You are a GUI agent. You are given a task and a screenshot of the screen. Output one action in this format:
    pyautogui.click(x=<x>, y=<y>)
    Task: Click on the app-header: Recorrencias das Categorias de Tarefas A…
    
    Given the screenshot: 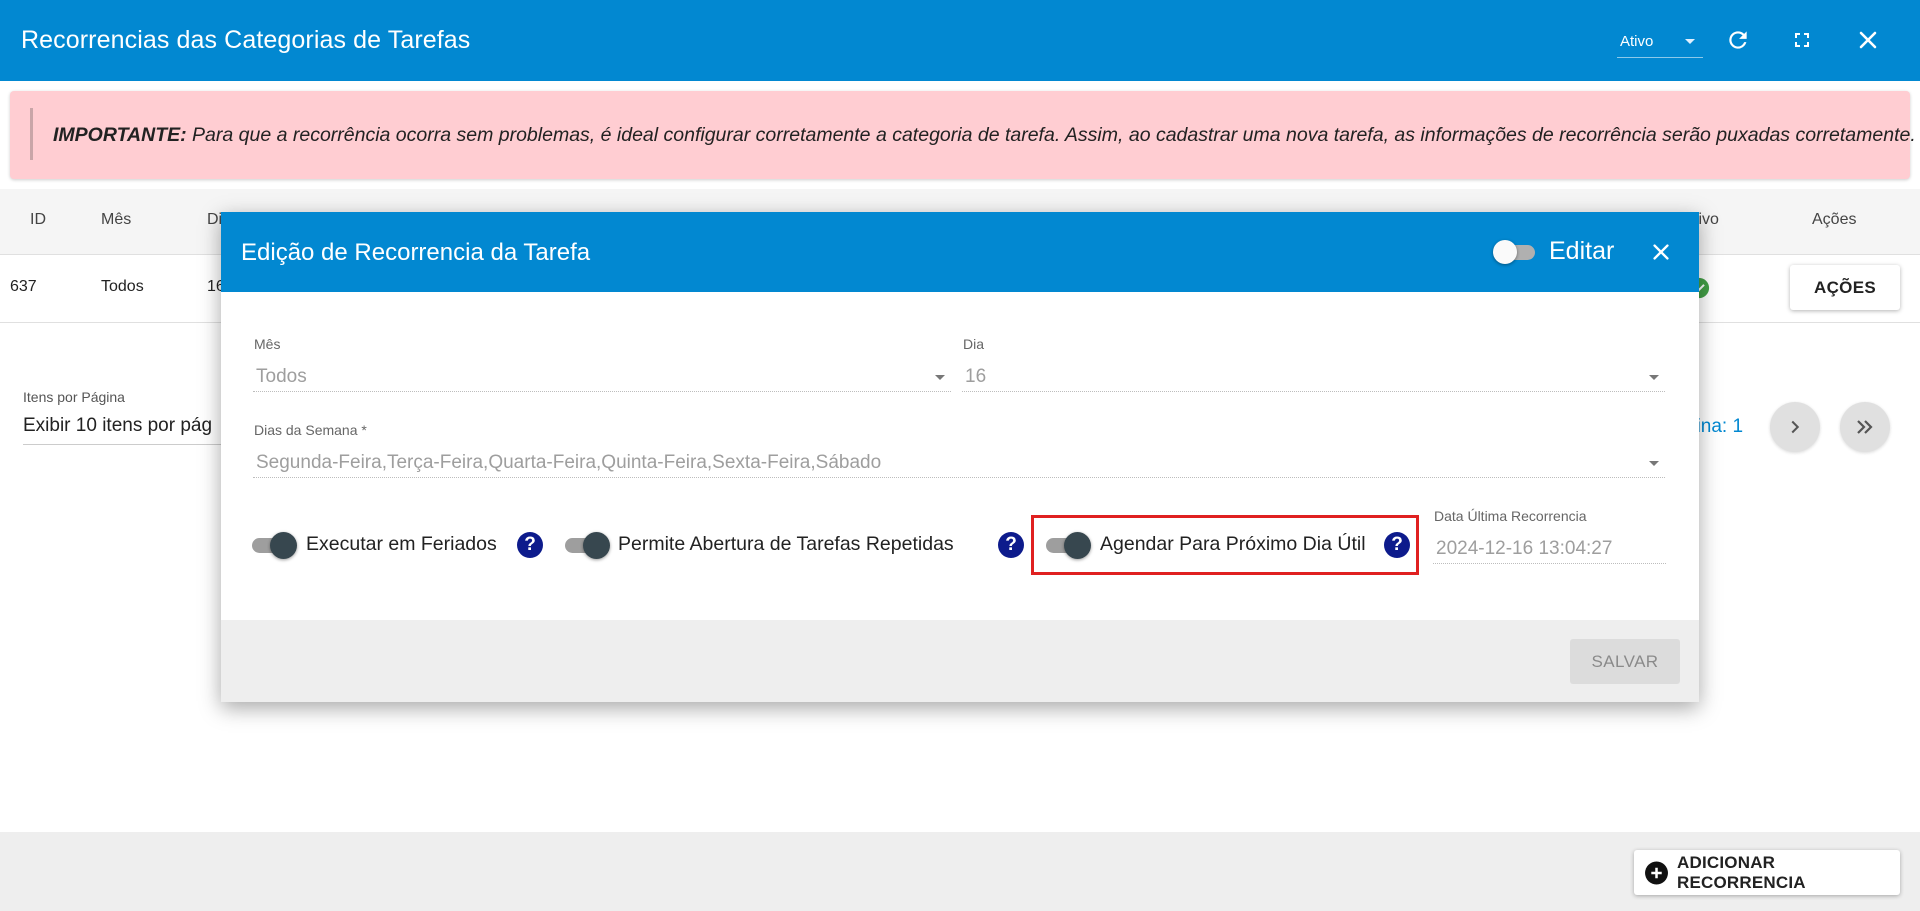 What is the action you would take?
    pyautogui.click(x=960, y=40)
    